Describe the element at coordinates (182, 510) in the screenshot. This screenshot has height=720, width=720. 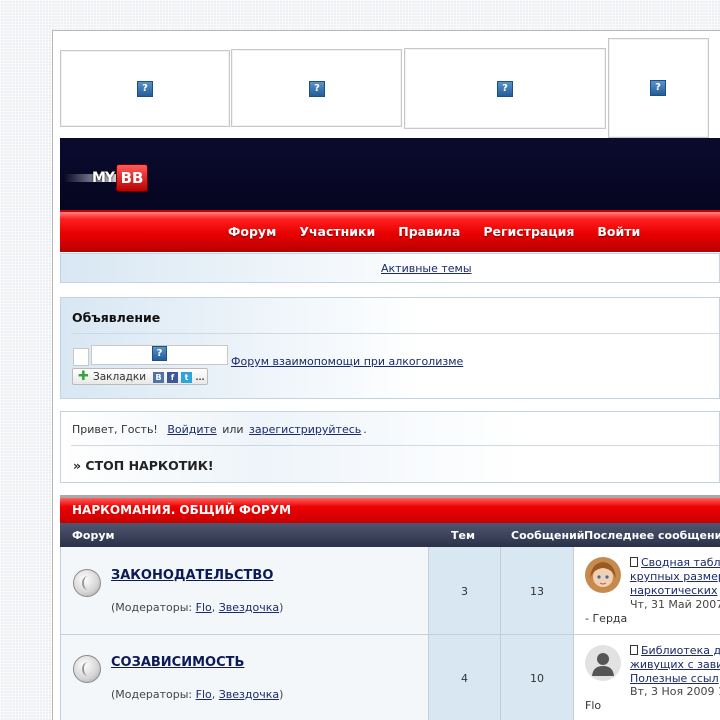
I see `category-title: НАРКОМАНИЯ. ОБЩИЙ ФОРУМ` at that location.